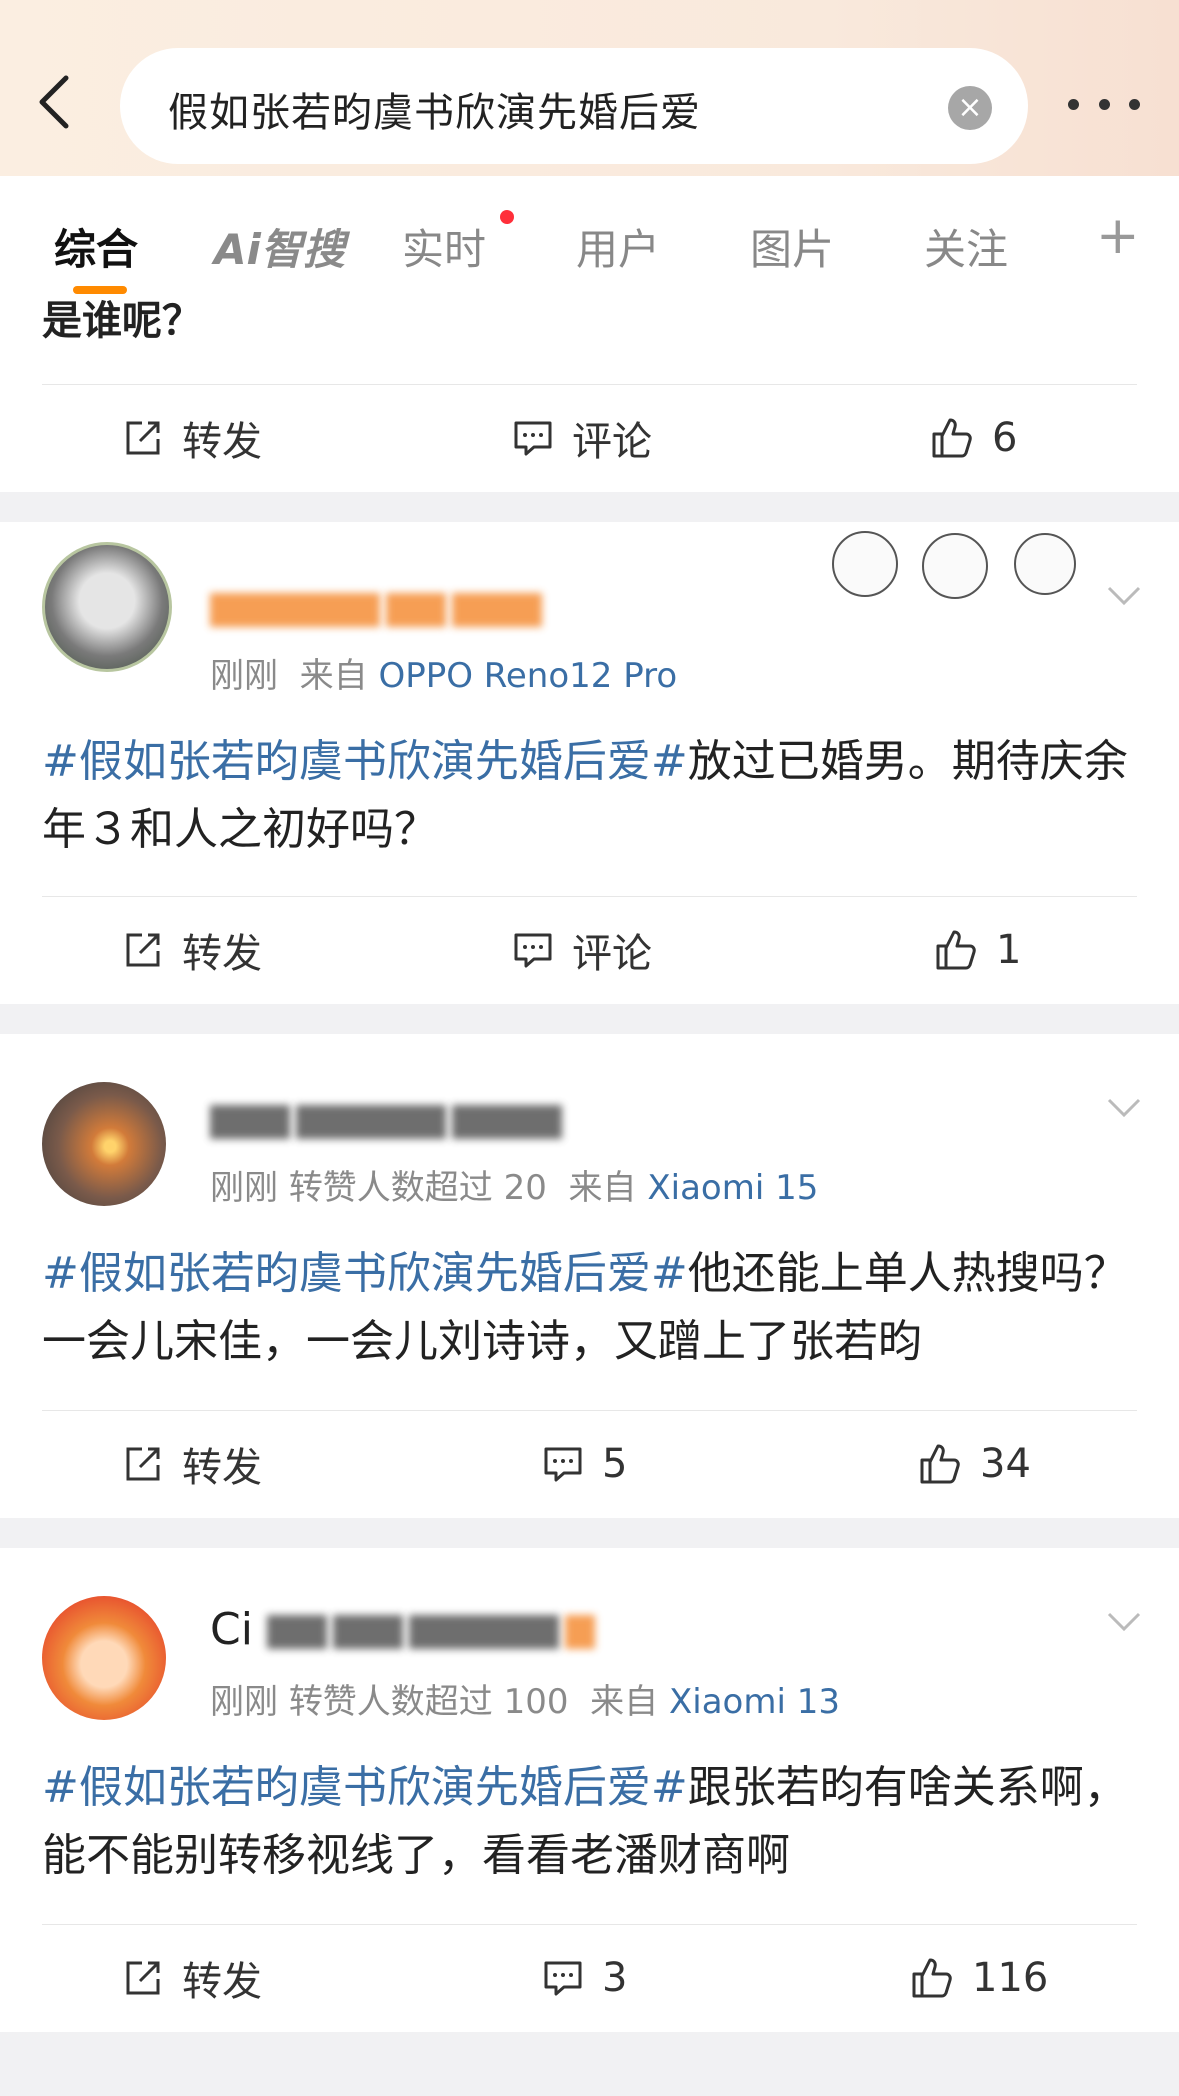 The height and width of the screenshot is (2096, 1179). I want to click on top-bar: 假如张若昀虞书欣演先婚后爱 ×, so click(589, 88).